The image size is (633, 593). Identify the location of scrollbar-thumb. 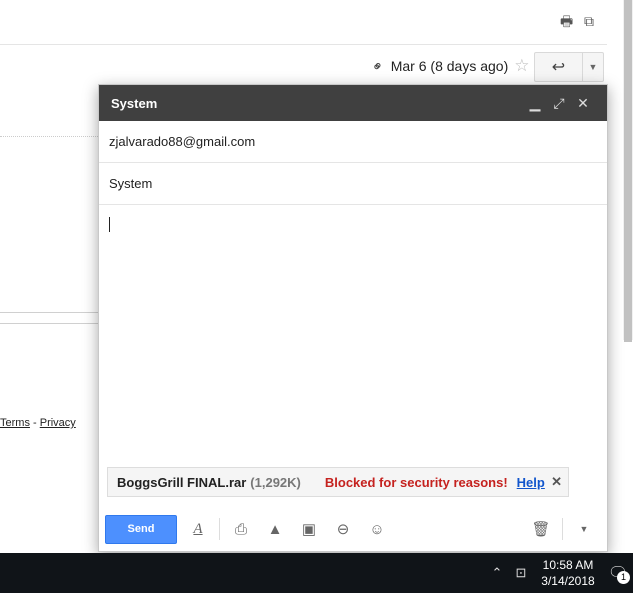
(628, 171).